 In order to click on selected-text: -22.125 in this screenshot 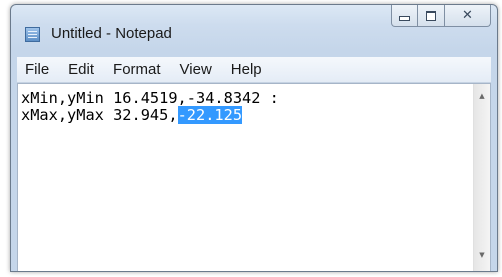, I will do `click(210, 115)`.